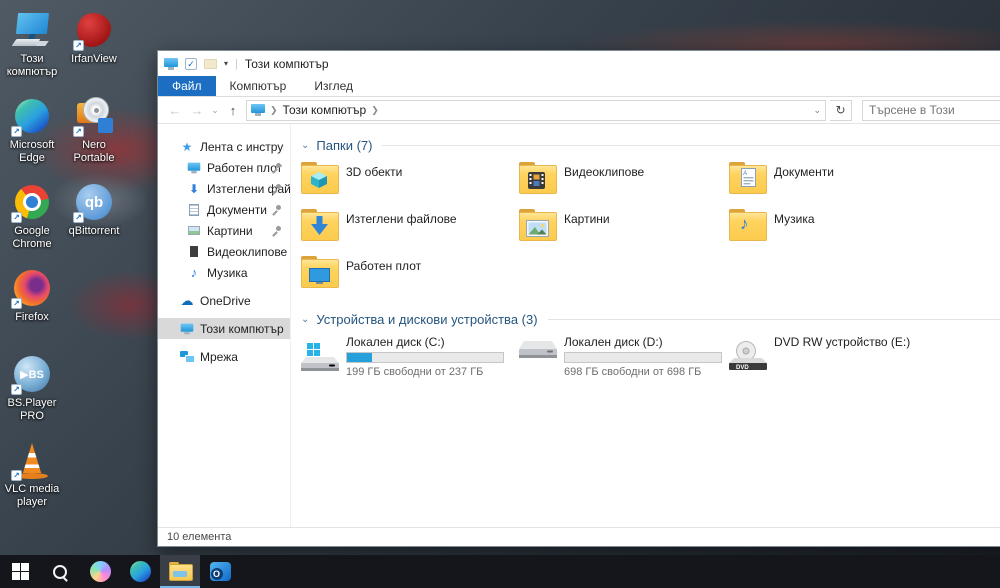 The width and height of the screenshot is (1000, 588). Describe the element at coordinates (94, 152) in the screenshot. I see `desktop-icon-label: Nero Portable` at that location.